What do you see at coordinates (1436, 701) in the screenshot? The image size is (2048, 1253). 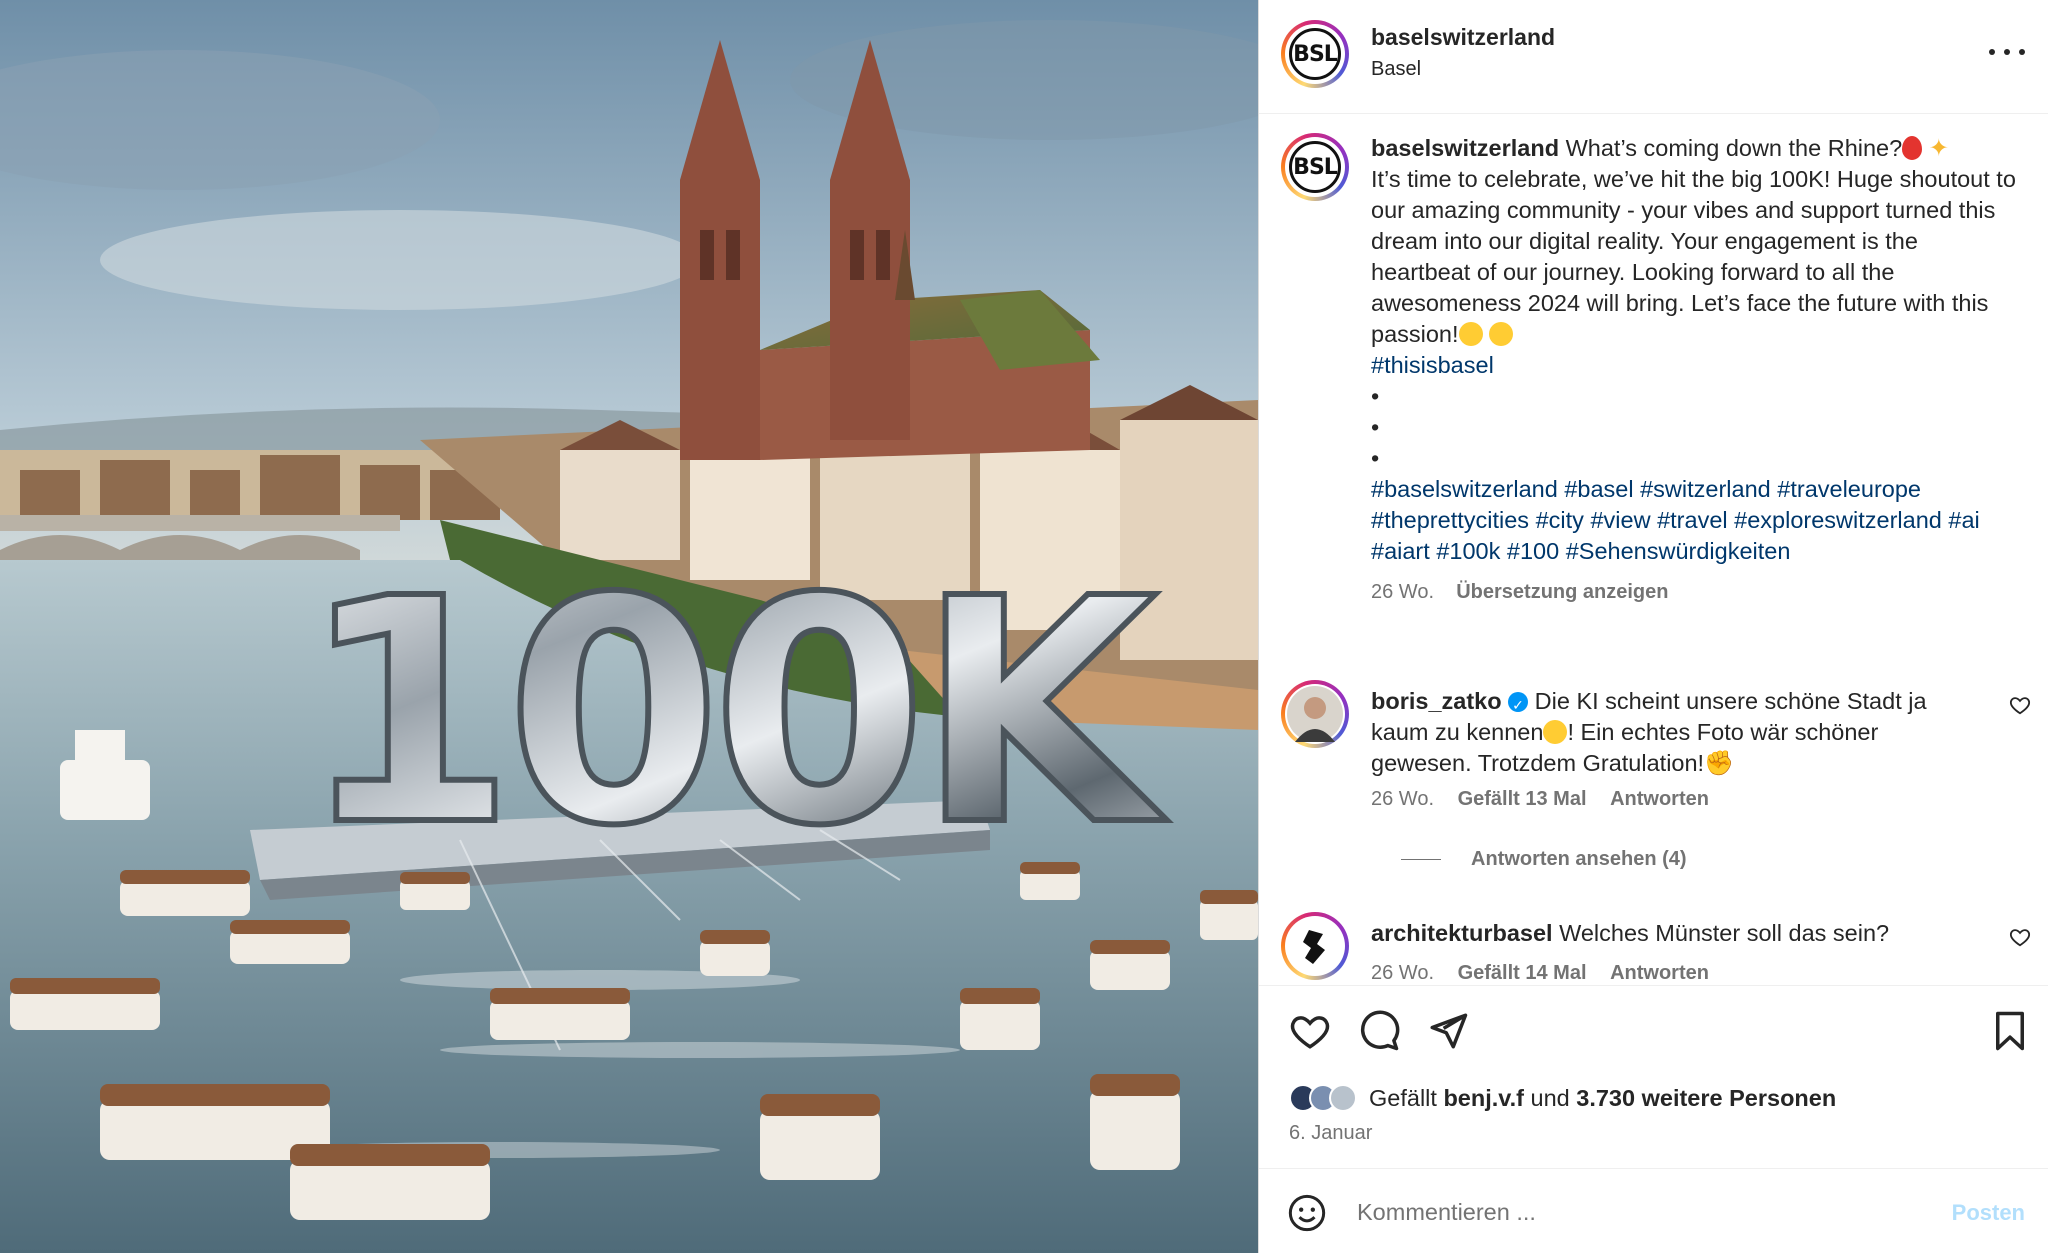 I see `comment-username: boris_zatko` at bounding box center [1436, 701].